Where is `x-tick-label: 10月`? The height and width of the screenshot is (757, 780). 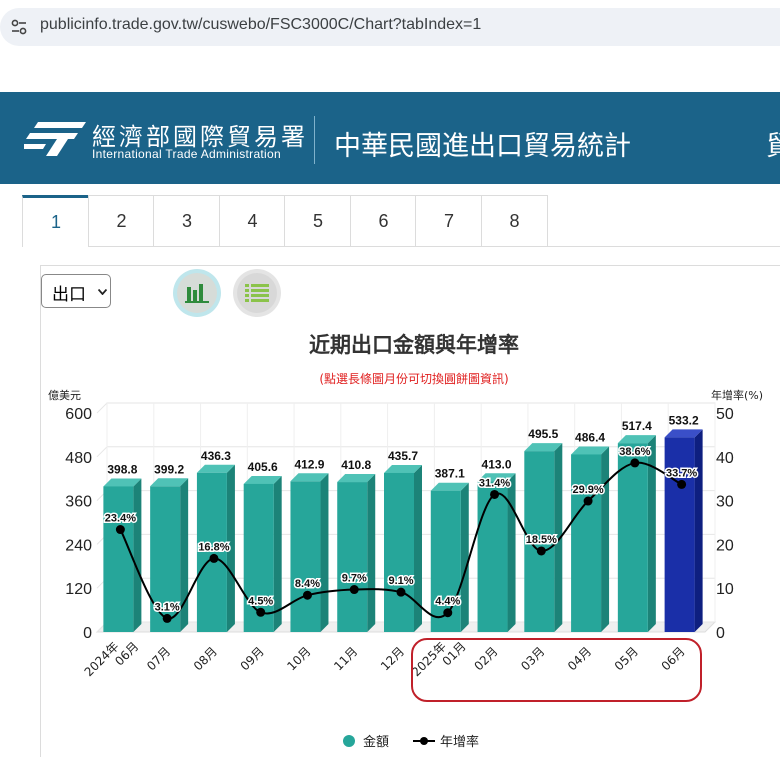 x-tick-label: 10月 is located at coordinates (298, 658).